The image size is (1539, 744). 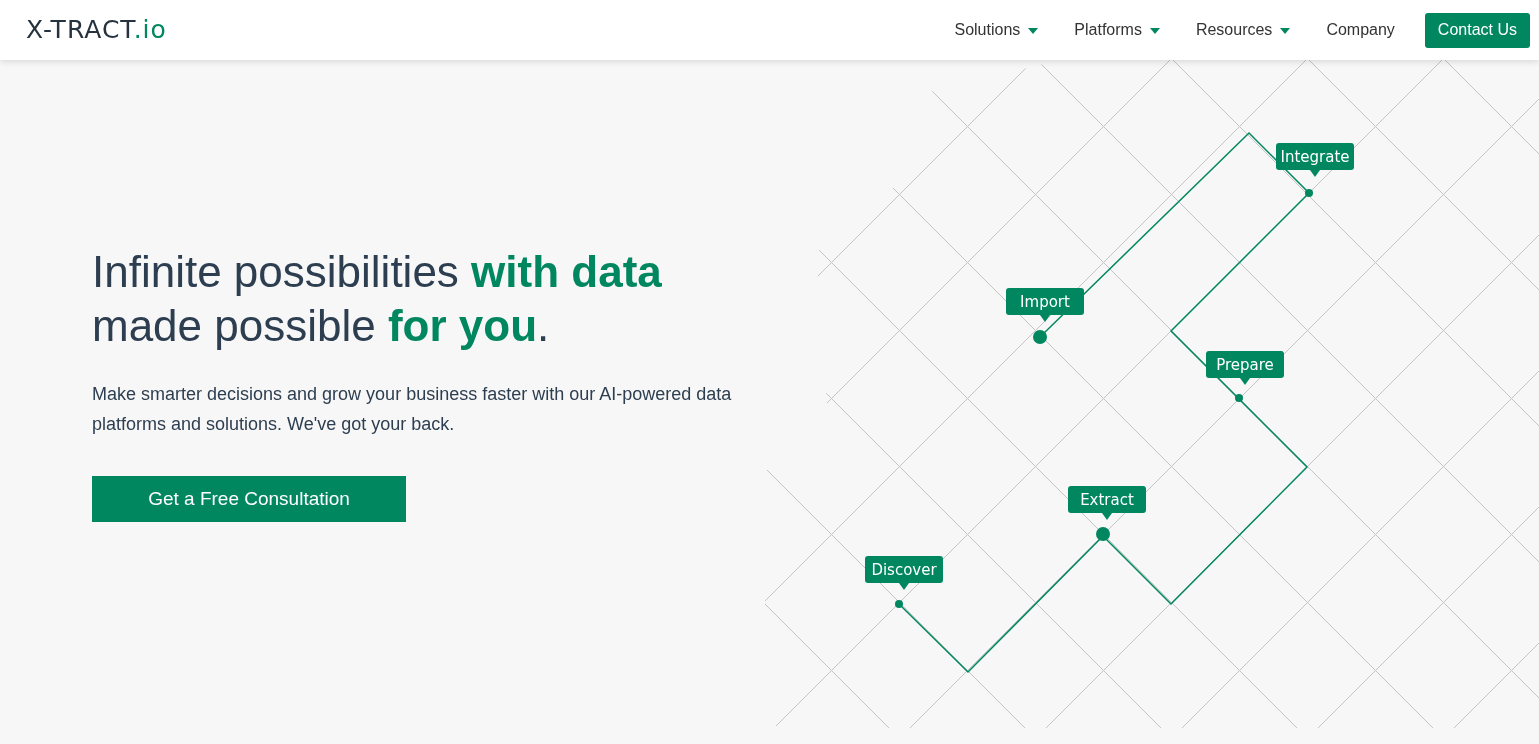 What do you see at coordinates (321, 326) in the screenshot?
I see `headline: made possible for you.` at bounding box center [321, 326].